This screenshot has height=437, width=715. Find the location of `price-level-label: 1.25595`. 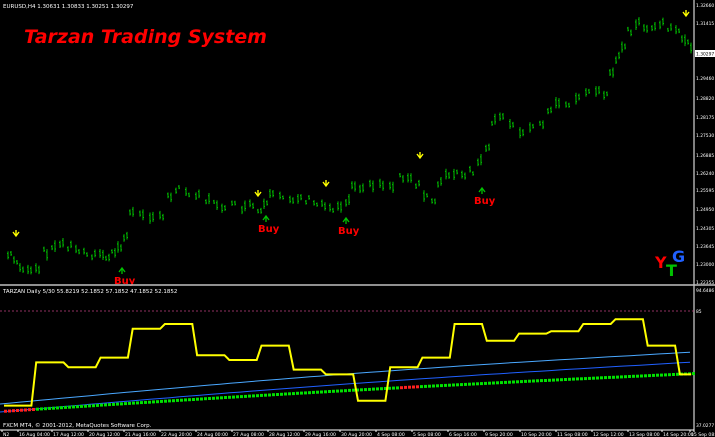

price-level-label: 1.25595 is located at coordinates (705, 191).